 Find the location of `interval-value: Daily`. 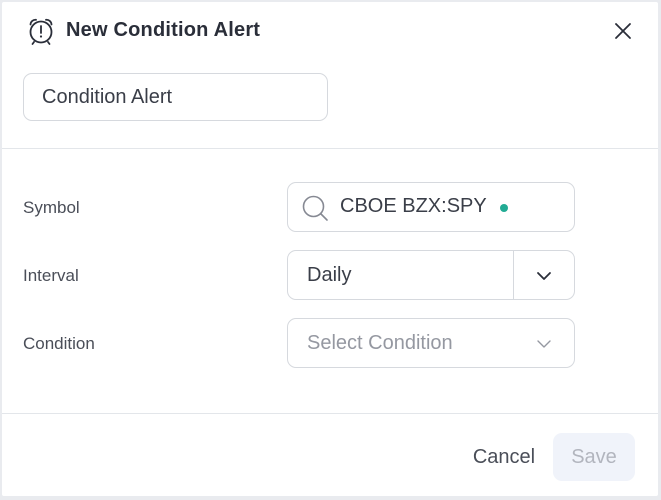

interval-value: Daily is located at coordinates (329, 275).